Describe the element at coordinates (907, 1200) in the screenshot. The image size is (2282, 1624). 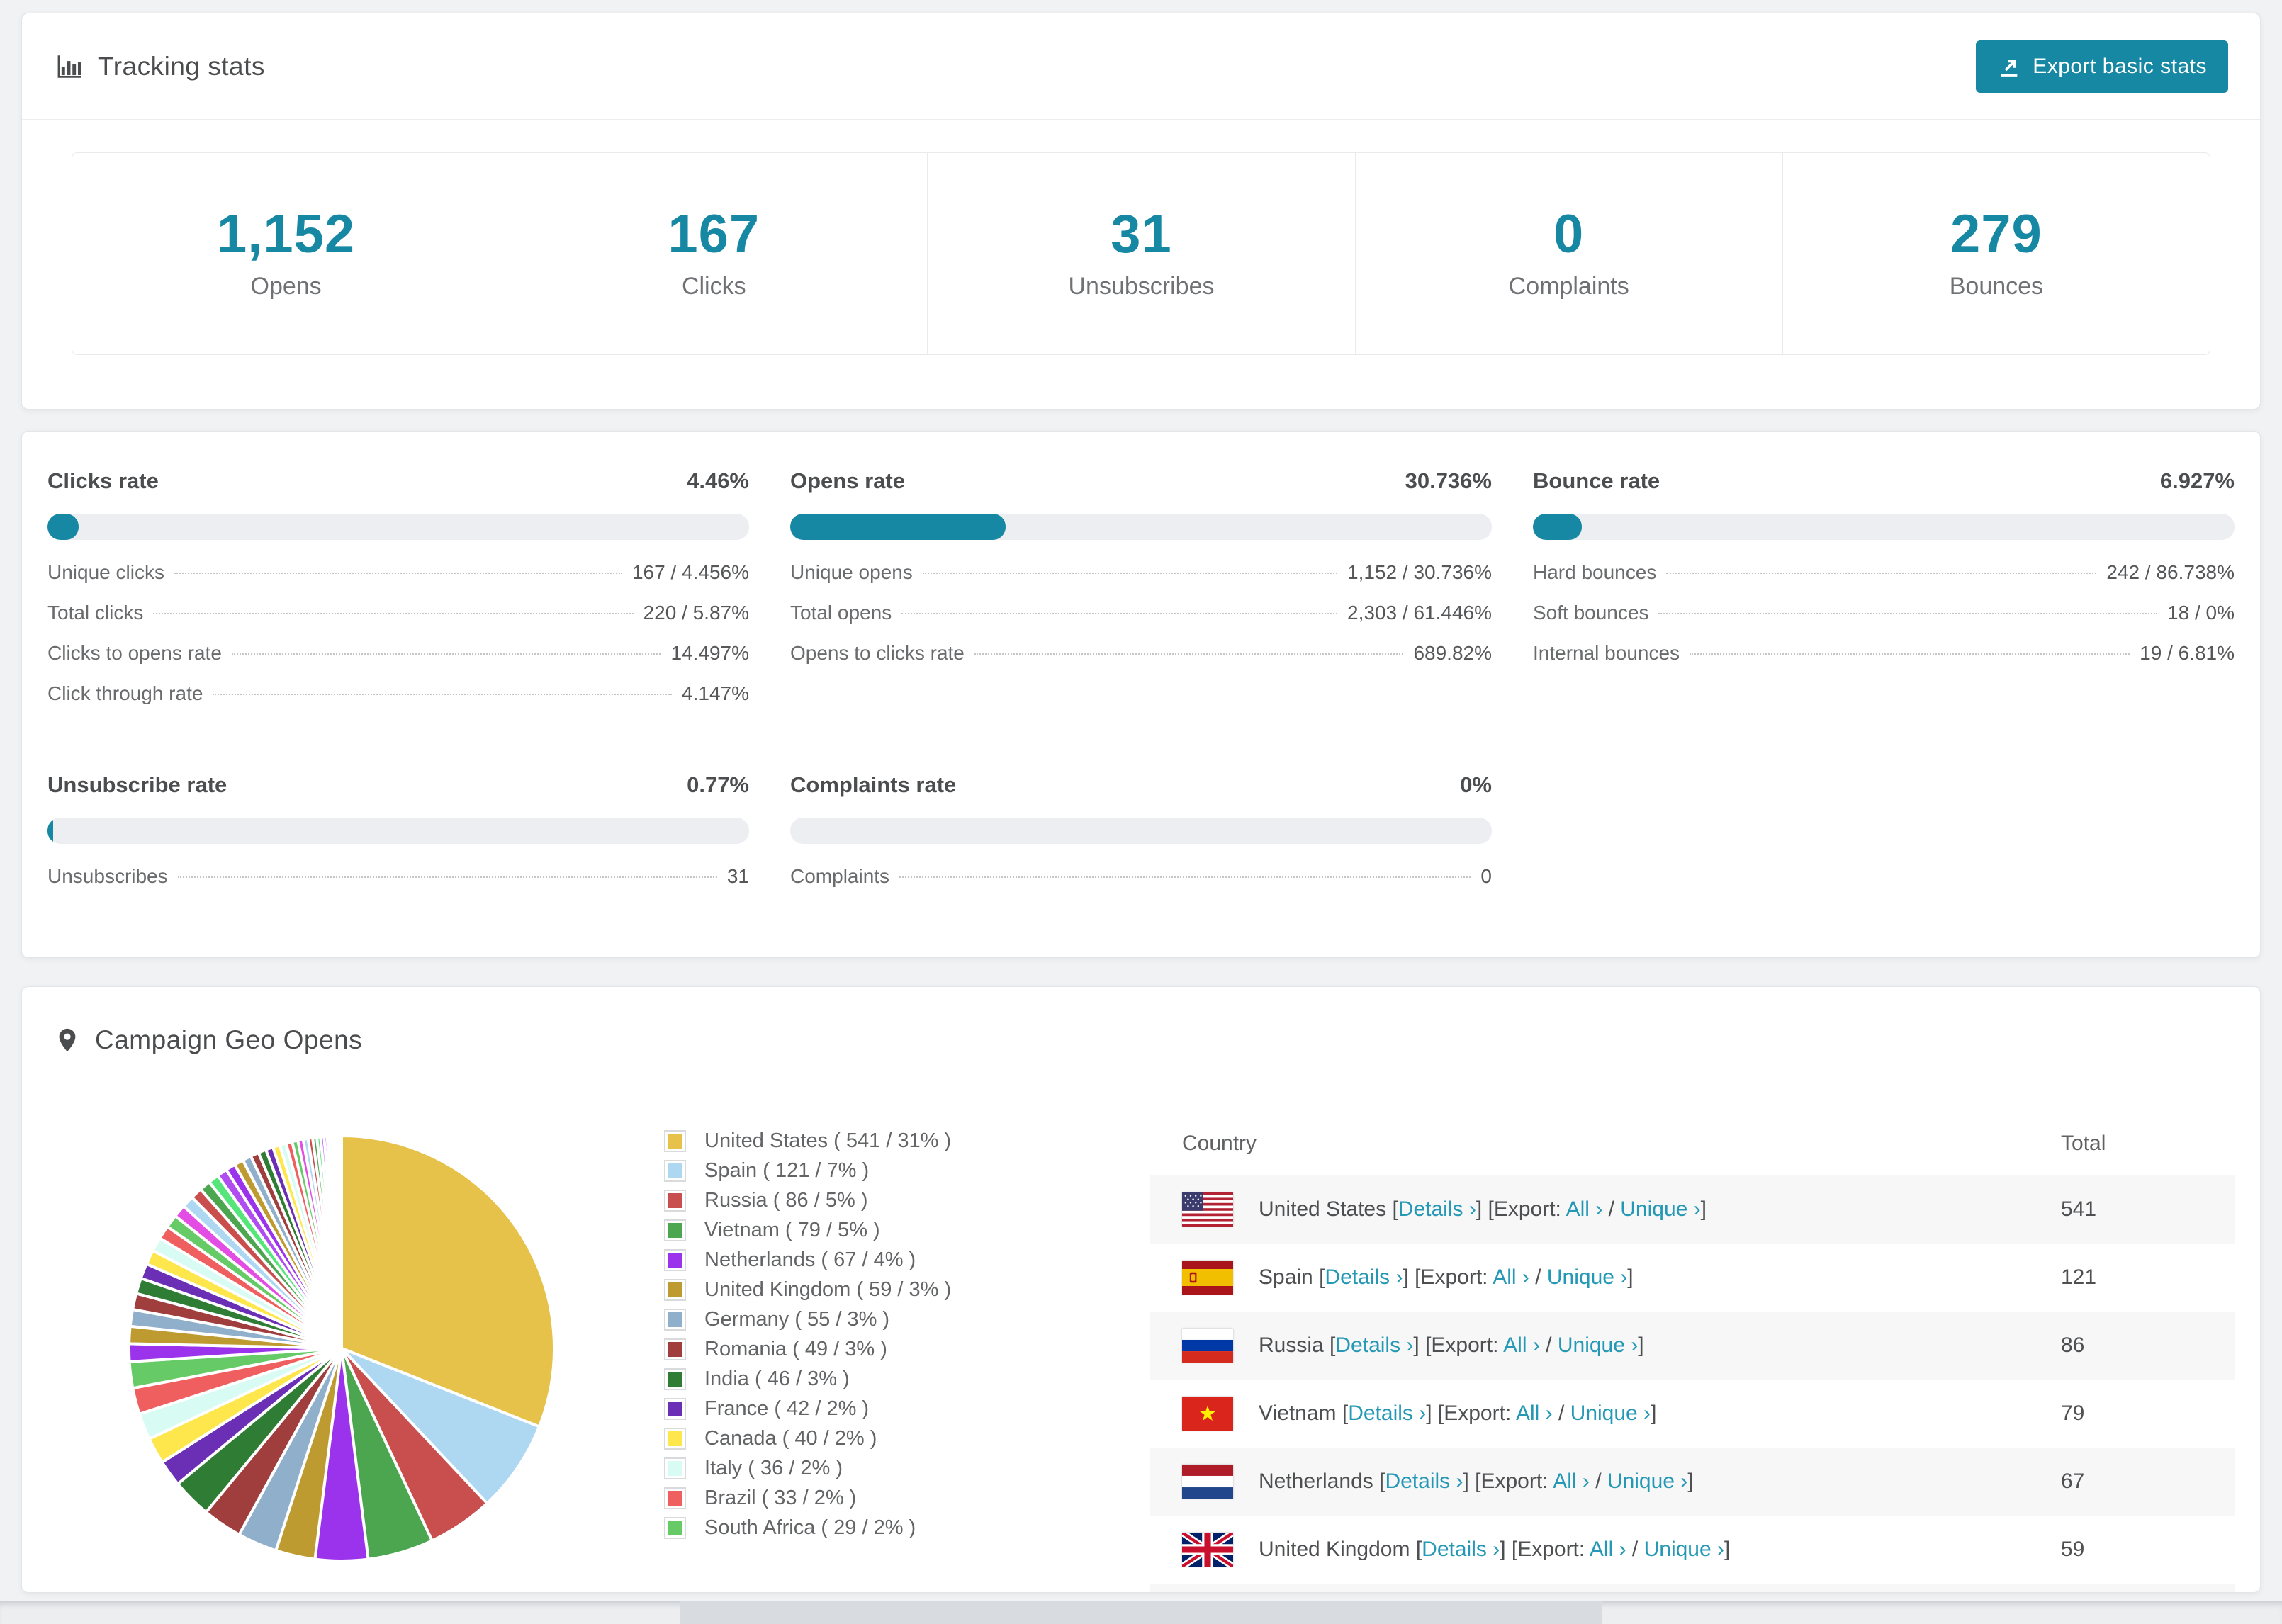
I see `legend-item: Russia ( 86 / 5% )` at that location.